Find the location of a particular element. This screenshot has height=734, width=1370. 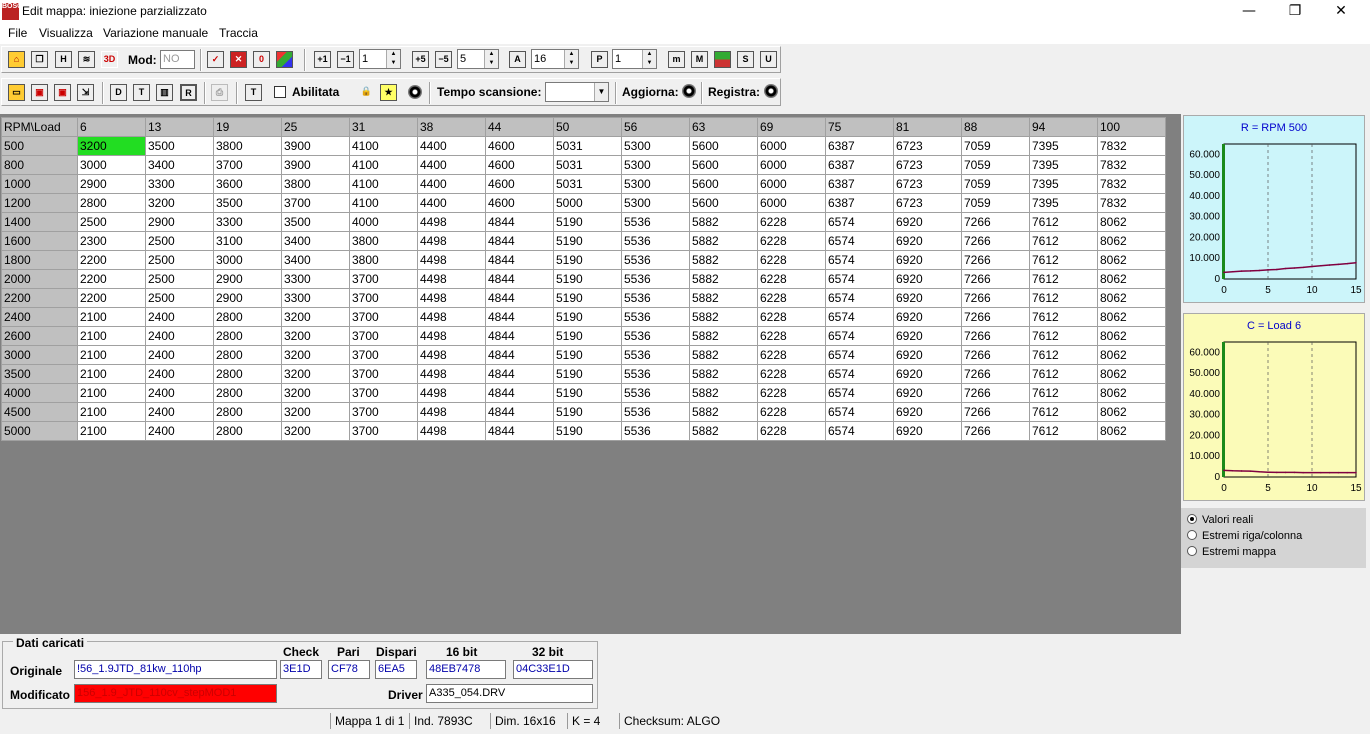

chevron-down-icon: ▼ is located at coordinates (601, 92).